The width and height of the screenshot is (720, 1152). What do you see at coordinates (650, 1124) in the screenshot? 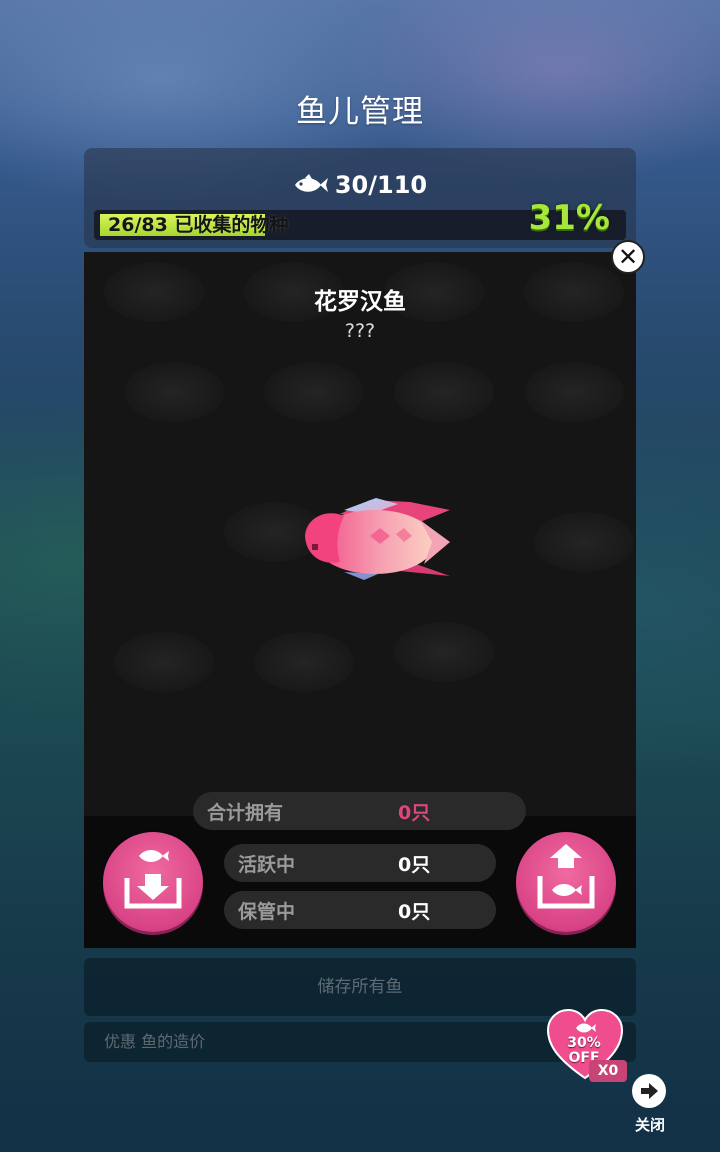
I see `exit-label: 关闭` at bounding box center [650, 1124].